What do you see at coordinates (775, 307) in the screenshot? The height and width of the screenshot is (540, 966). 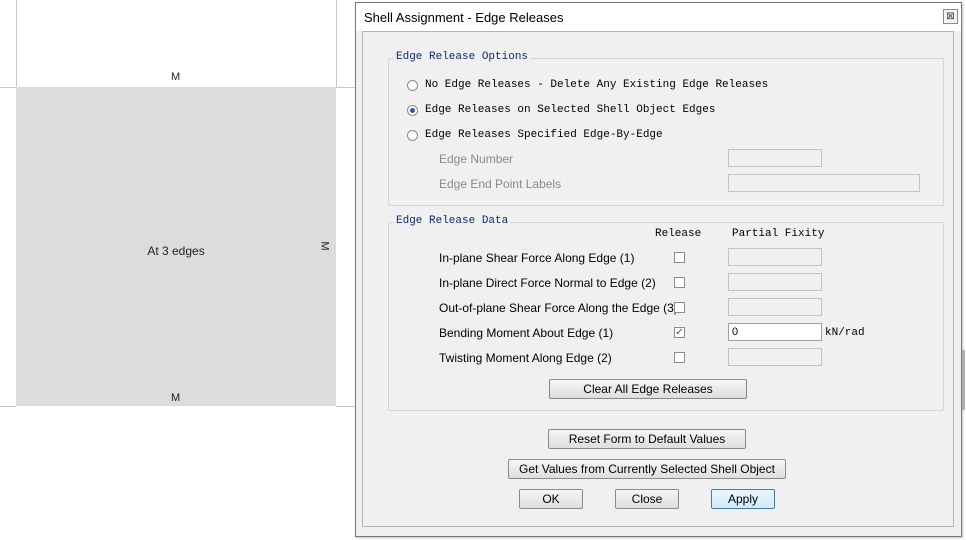 I see `fixity-field-outofplane-shear` at bounding box center [775, 307].